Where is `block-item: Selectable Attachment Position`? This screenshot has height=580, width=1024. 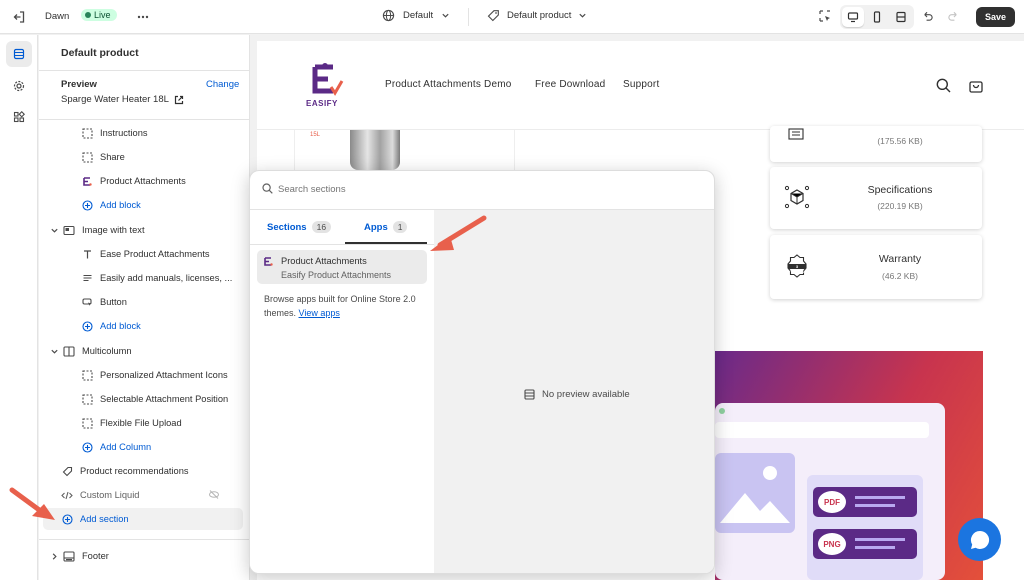
block-item: Selectable Attachment Position is located at coordinates (144, 399).